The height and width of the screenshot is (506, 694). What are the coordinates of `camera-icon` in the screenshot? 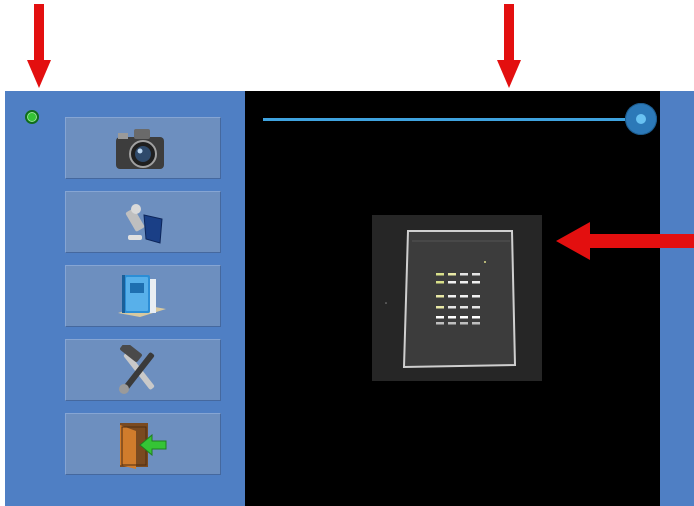 It's located at (140, 149).